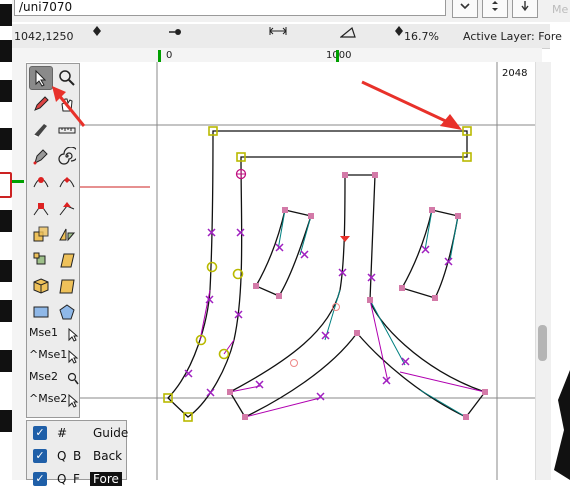 Image resolution: width=570 pixels, height=491 pixels. I want to click on skew-icon, so click(67, 260).